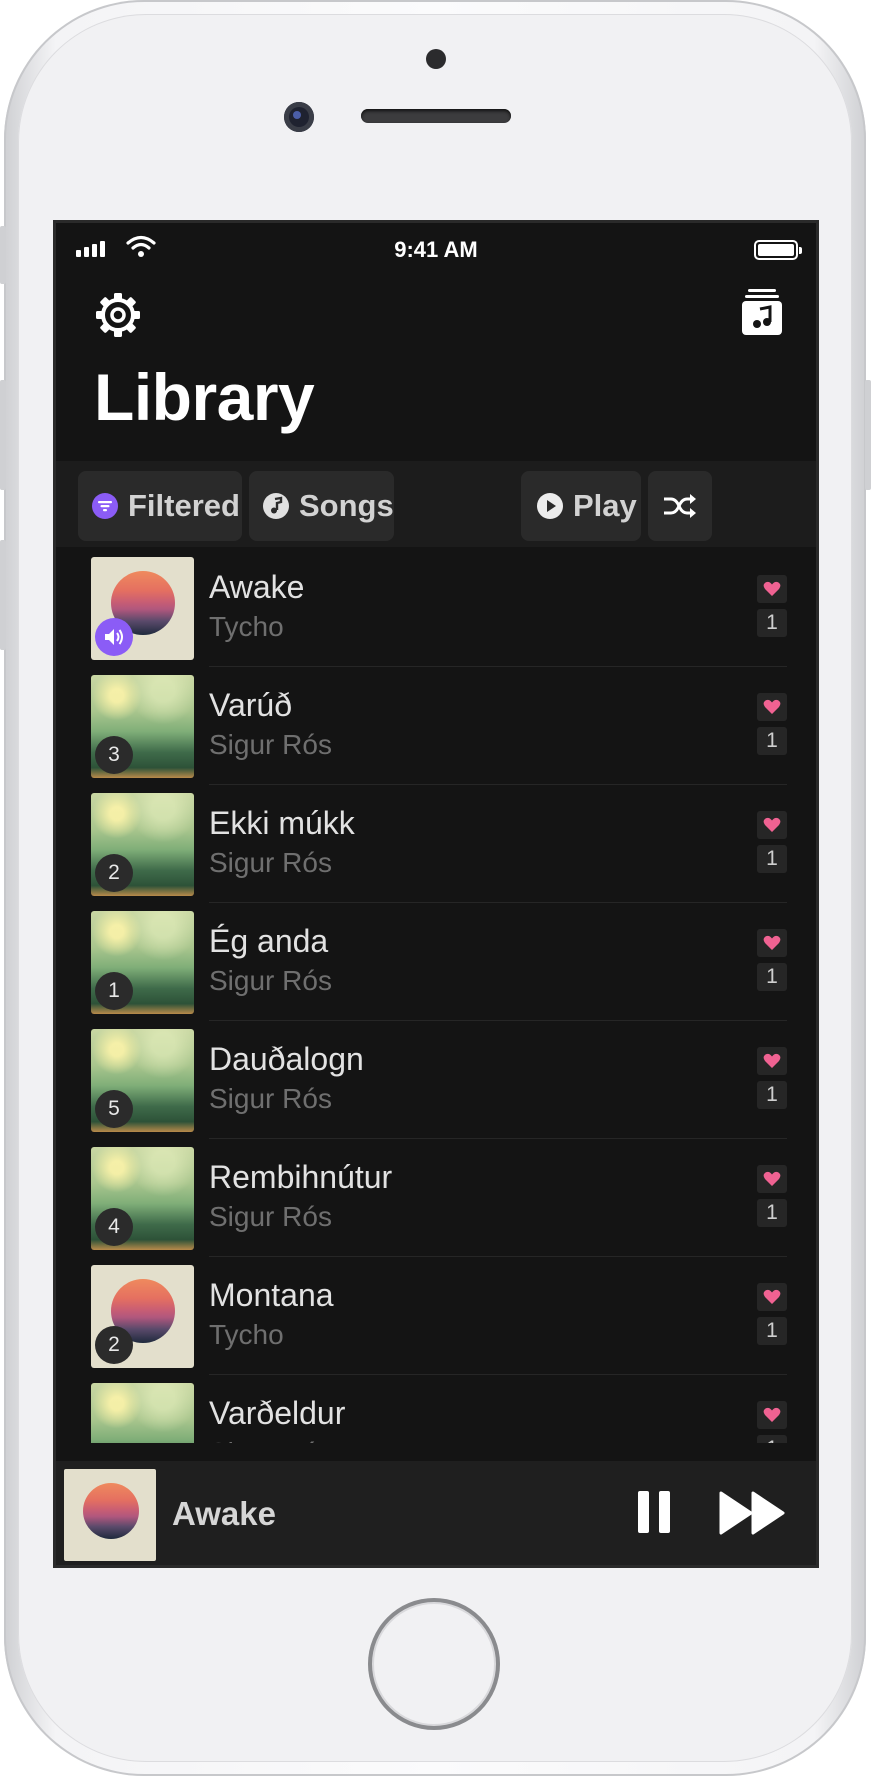  I want to click on side-button-volume-up, so click(3, 435).